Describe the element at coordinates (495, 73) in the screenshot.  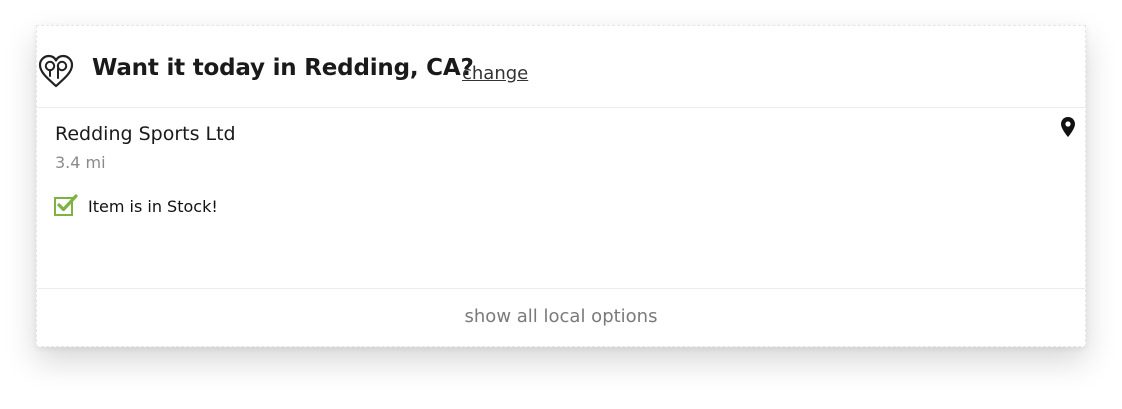
I see `change-location-link: change` at that location.